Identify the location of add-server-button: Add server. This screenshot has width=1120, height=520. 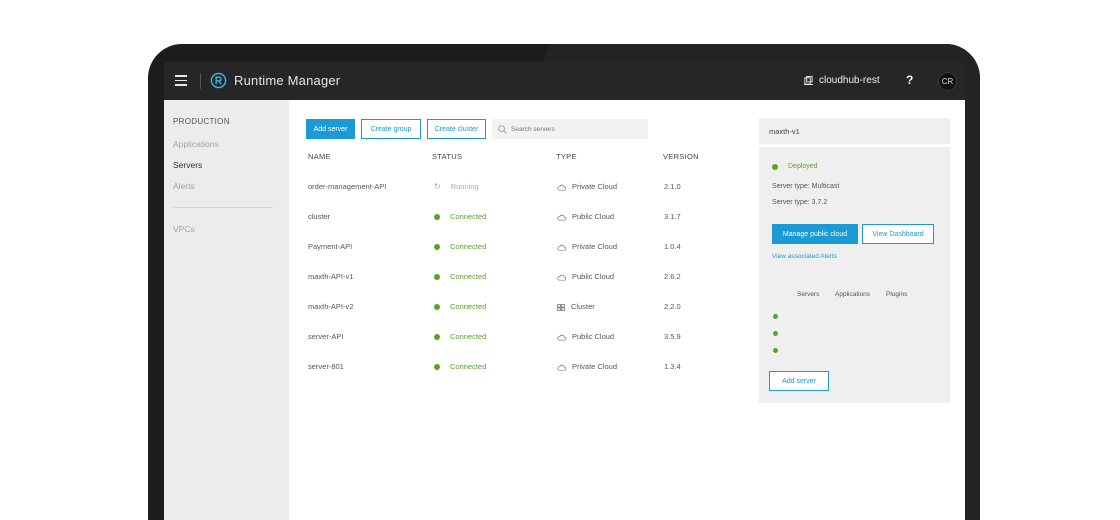
(330, 129).